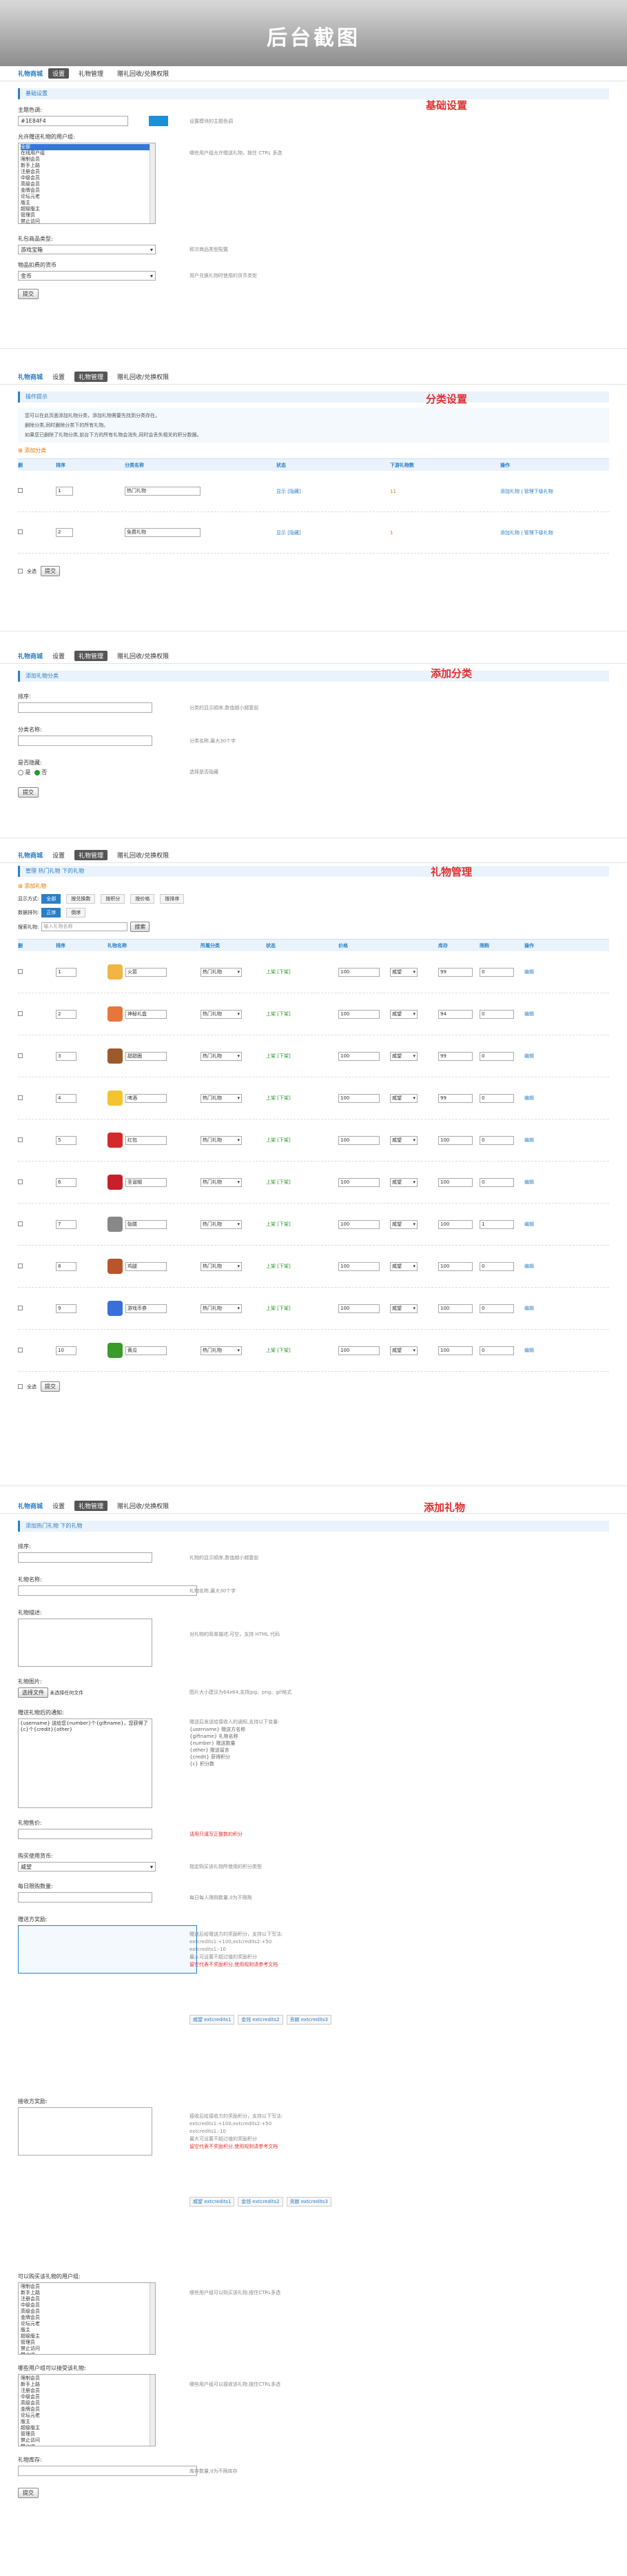 The image size is (627, 2576). I want to click on ops-links: 添加礼物 | 管理下级礼物, so click(526, 491).